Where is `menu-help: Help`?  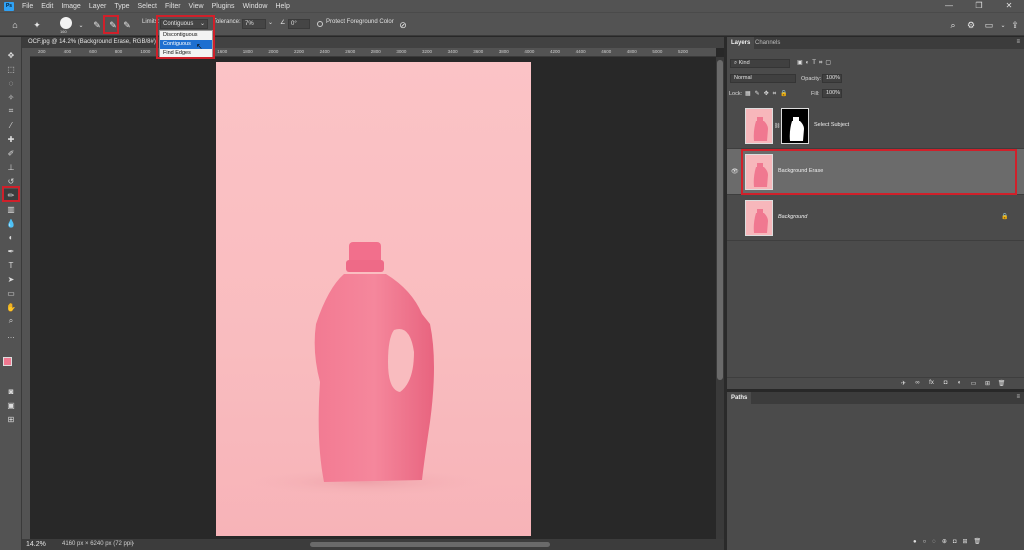 menu-help: Help is located at coordinates (282, 6).